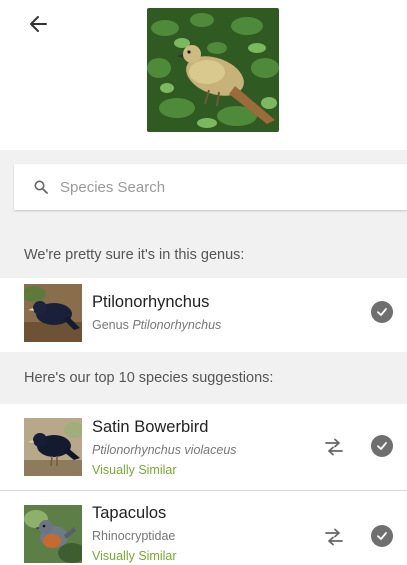 Image resolution: width=407 pixels, height=565 pixels. Describe the element at coordinates (129, 513) in the screenshot. I see `species-common-name: Tapaculos` at that location.